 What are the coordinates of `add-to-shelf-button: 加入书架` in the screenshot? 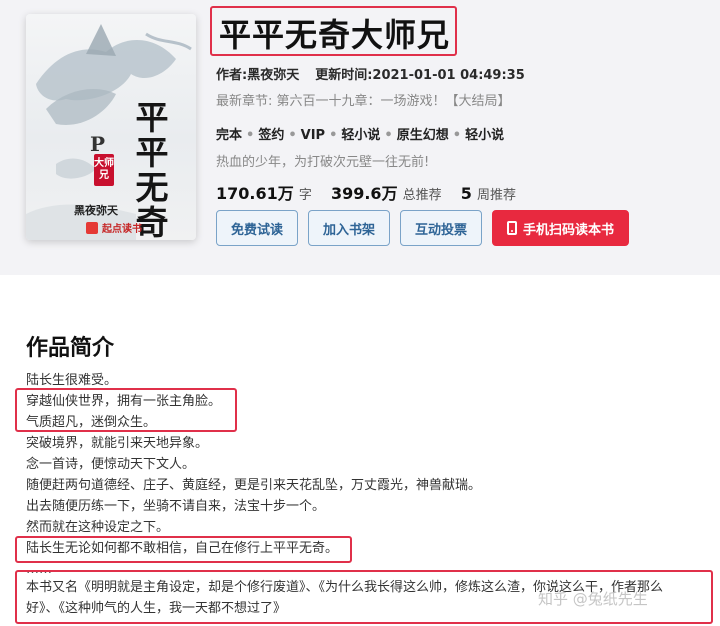 It's located at (349, 228).